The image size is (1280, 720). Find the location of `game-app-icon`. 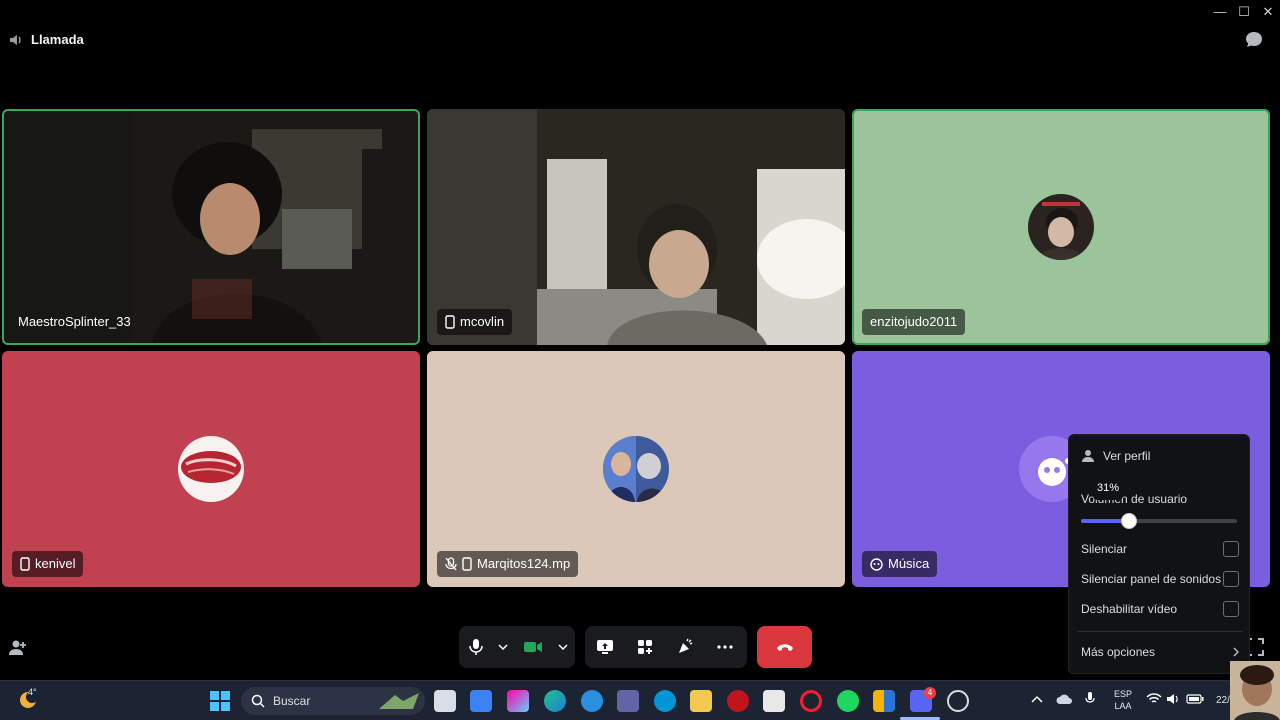

game-app-icon is located at coordinates (958, 701).